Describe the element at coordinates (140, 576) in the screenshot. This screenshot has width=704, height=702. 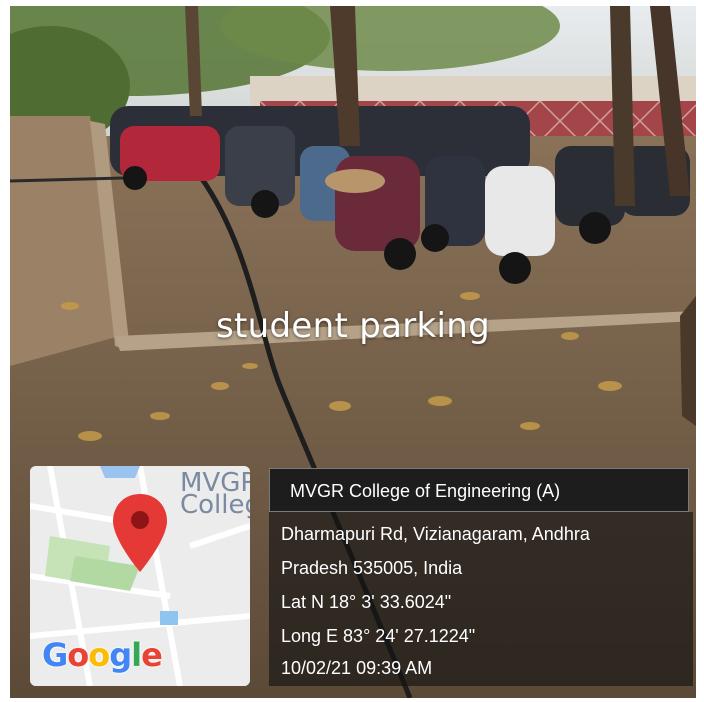
I see `map-thumbnail: MVGR Colleg Google` at that location.